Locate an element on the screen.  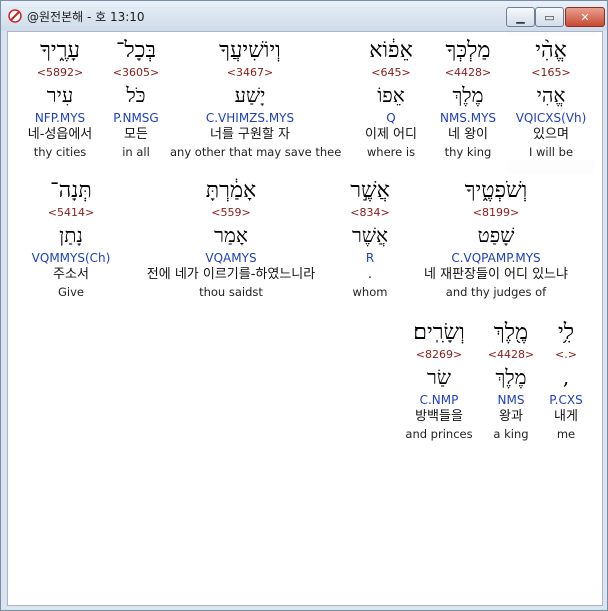
maximize-button: ▭ is located at coordinates (549, 17).